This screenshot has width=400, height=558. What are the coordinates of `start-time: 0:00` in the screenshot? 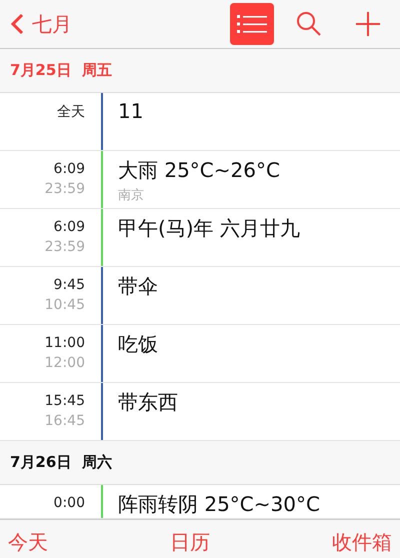 It's located at (69, 503).